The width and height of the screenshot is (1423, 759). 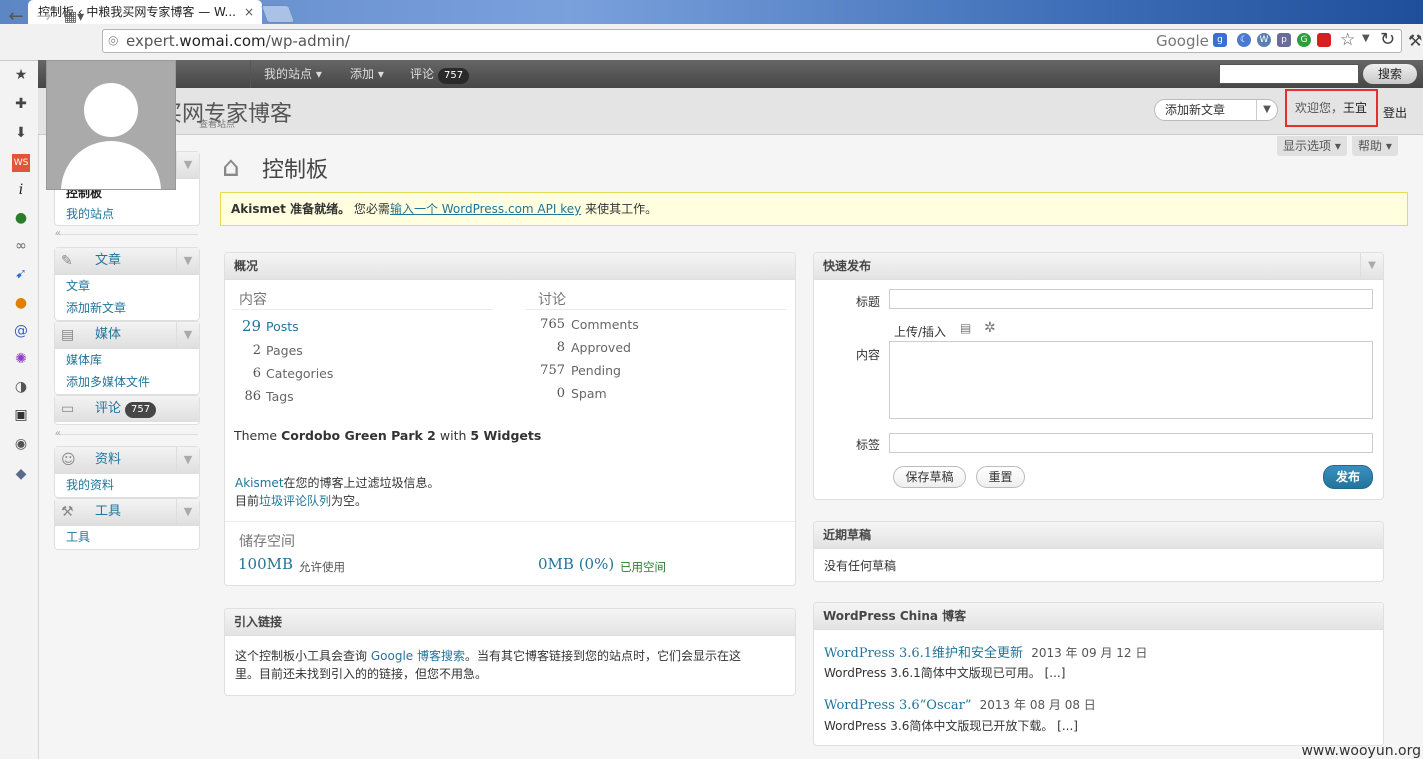 What do you see at coordinates (21, 190) in the screenshot?
I see `info-icon: i` at bounding box center [21, 190].